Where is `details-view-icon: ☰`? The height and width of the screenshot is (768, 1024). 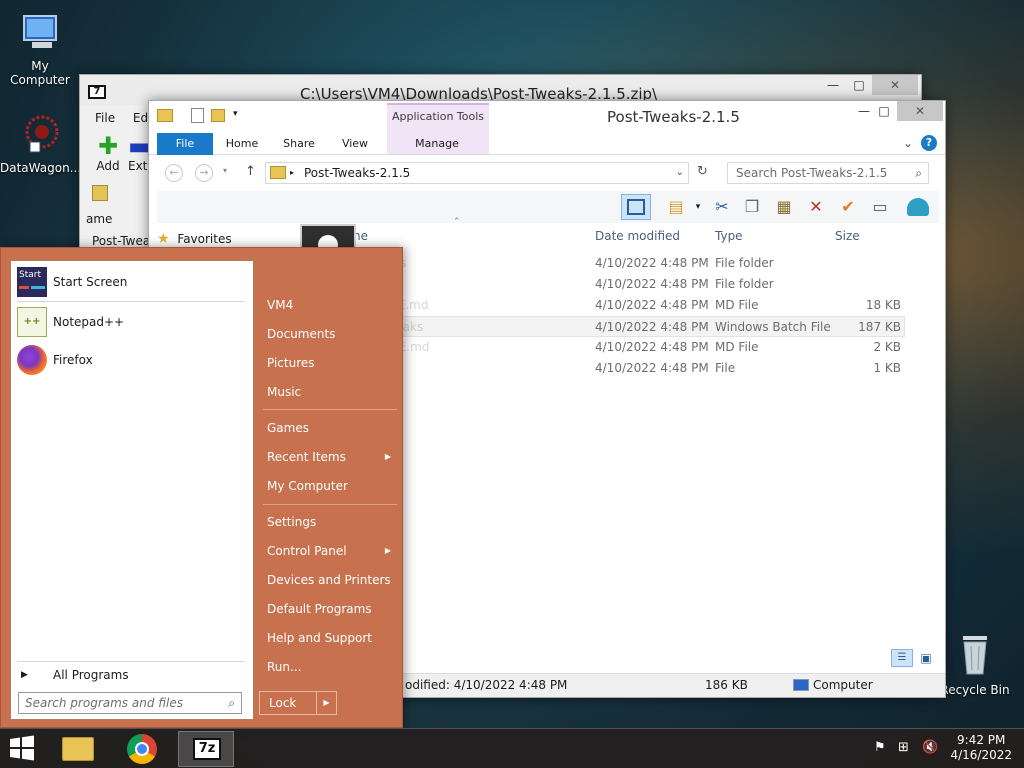 details-view-icon: ☰ is located at coordinates (902, 658).